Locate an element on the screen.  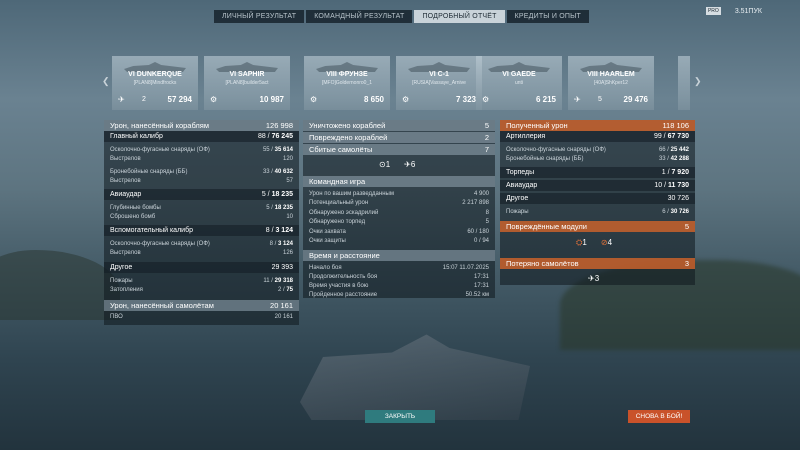
chevron-right-icon: ❯ is located at coordinates (698, 81).